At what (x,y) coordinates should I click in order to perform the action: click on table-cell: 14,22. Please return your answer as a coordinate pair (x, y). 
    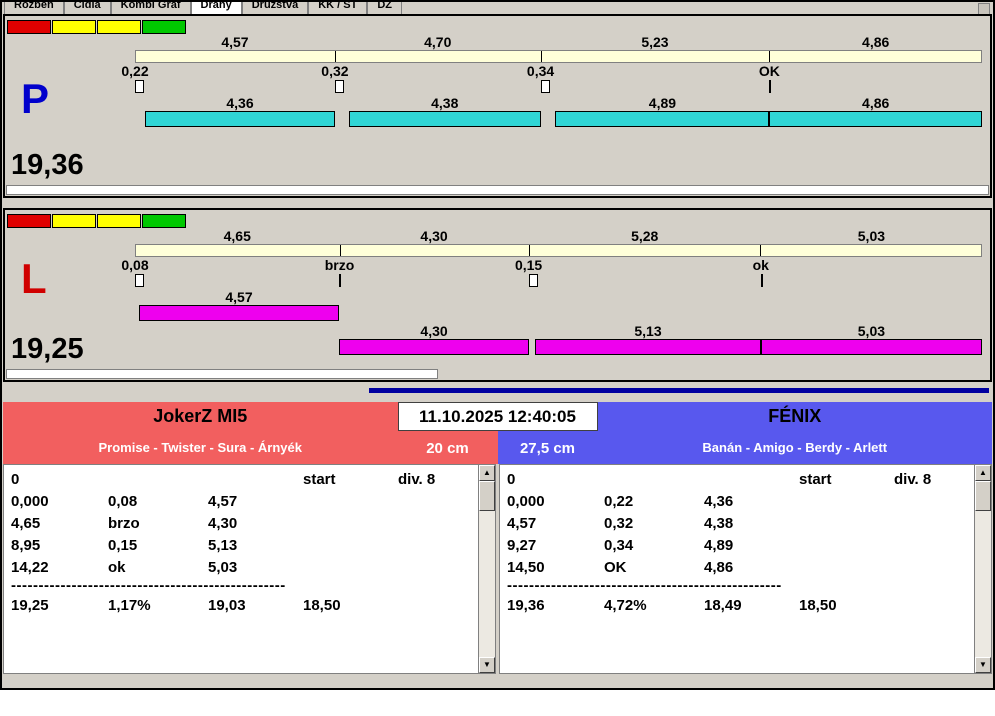
    Looking at the image, I should click on (30, 567).